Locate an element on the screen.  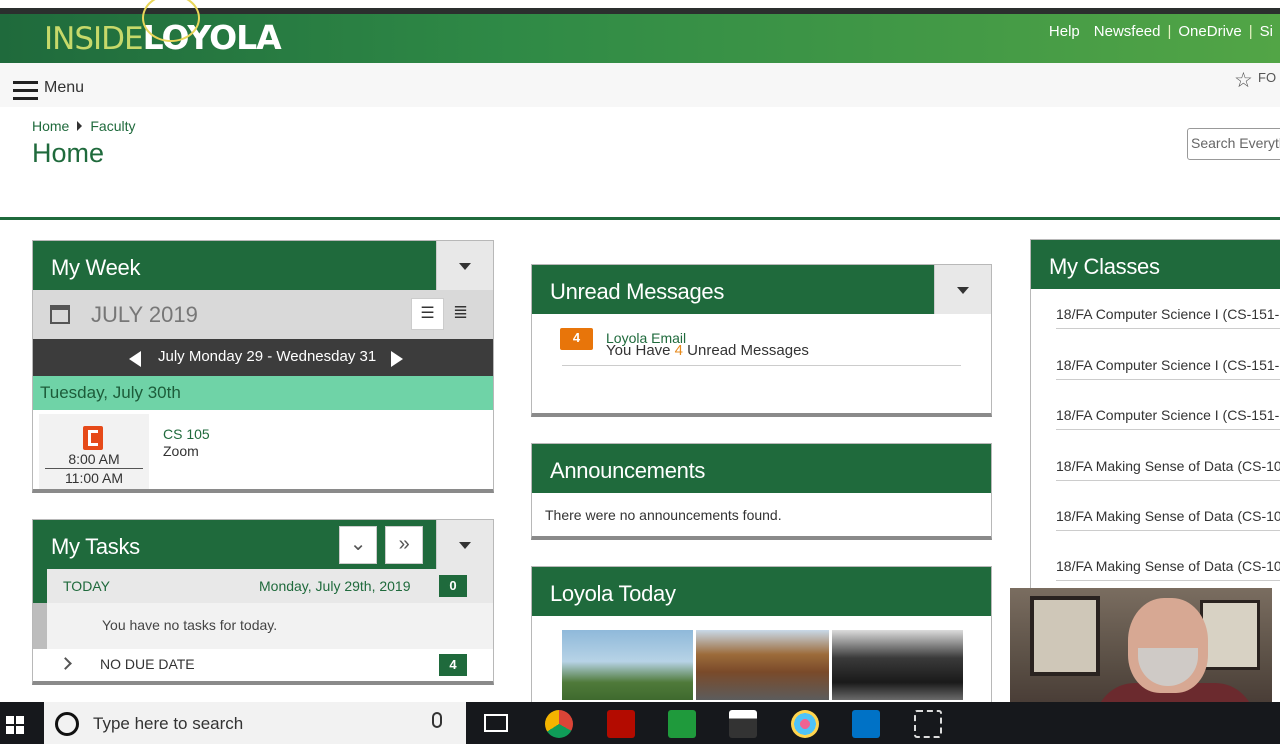
month-label: JULY 2019 is located at coordinates (144, 314).